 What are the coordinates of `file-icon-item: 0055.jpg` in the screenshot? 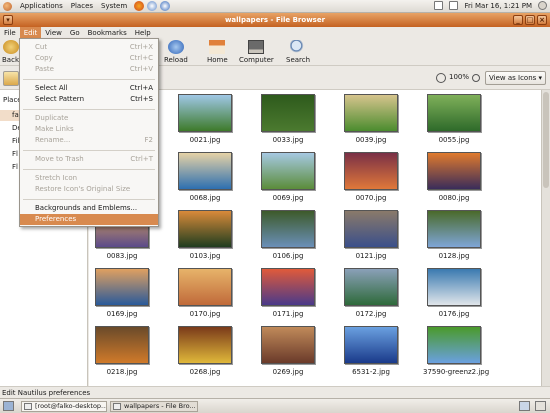 It's located at (454, 119).